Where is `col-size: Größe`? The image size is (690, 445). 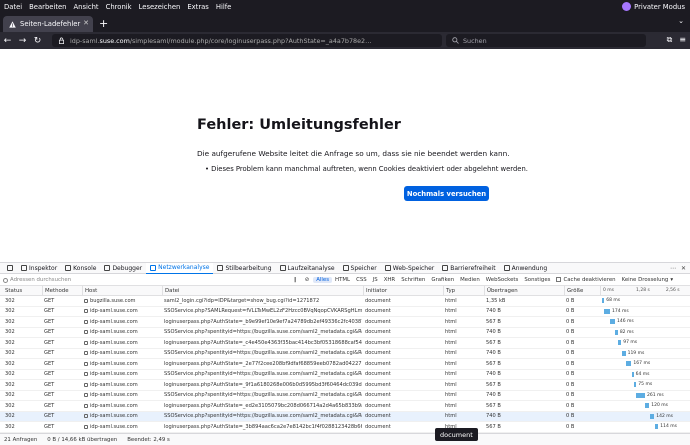
col-size: Größe is located at coordinates (582, 290).